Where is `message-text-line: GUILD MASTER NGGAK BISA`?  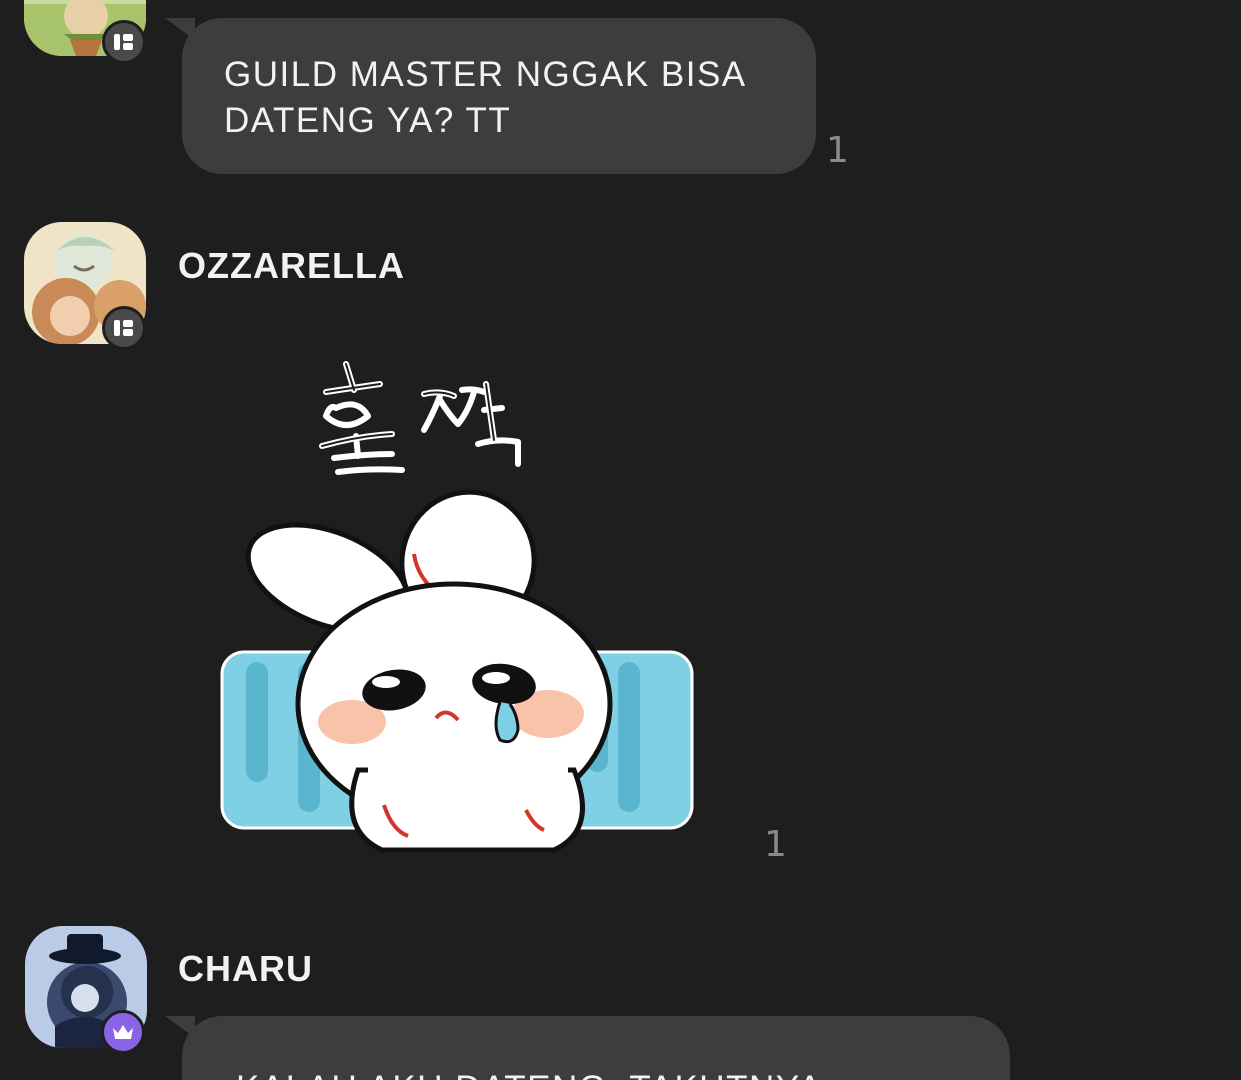
message-text-line: GUILD MASTER NGGAK BISA is located at coordinates (485, 74).